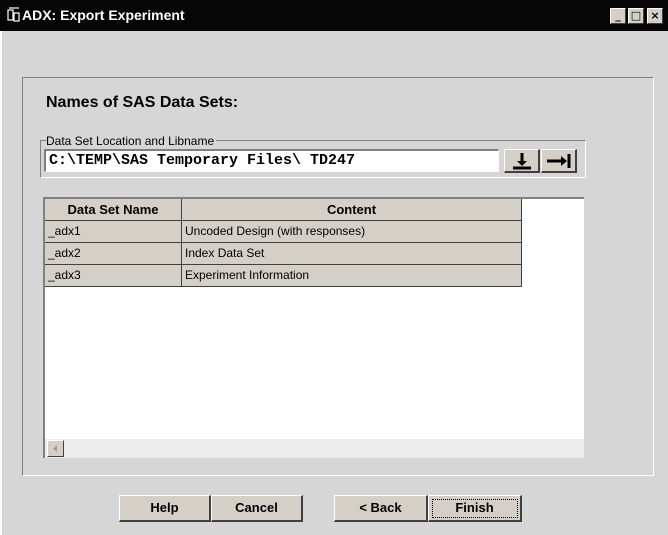 The height and width of the screenshot is (535, 668). I want to click on arrow-right-to-bar-icon, so click(559, 161).